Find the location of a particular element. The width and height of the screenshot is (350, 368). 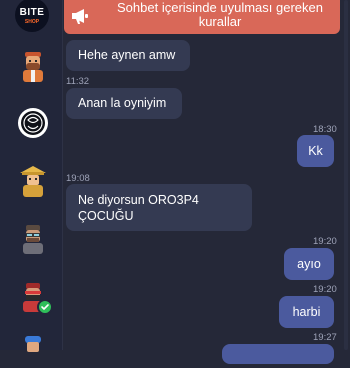

message-text: Ne diyorsun ORO3P4 ÇOCUĞU is located at coordinates (138, 208).